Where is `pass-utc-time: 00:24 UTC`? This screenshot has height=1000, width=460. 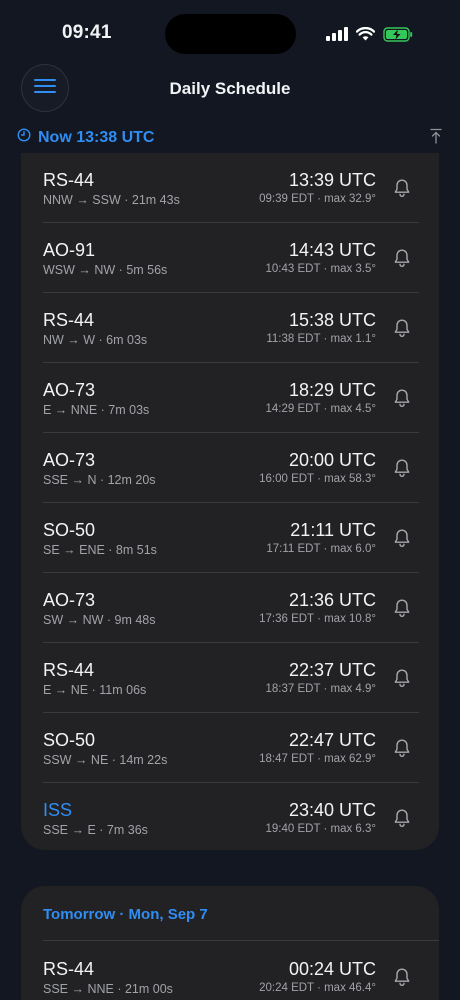
pass-utc-time: 00:24 UTC is located at coordinates (332, 969).